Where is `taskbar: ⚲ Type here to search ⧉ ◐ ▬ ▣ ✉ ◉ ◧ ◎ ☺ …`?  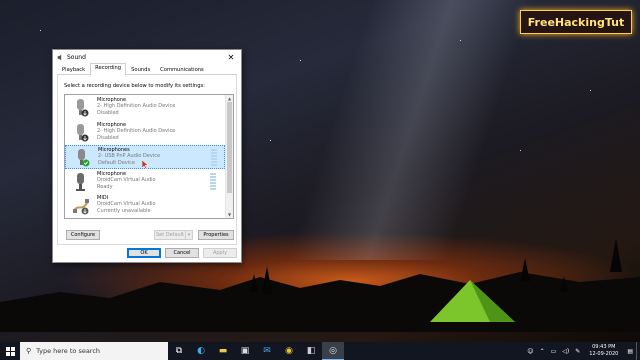
taskbar: ⚲ Type here to search ⧉ ◐ ▬ ▣ ✉ ◉ ◧ ◎ ☺ … is located at coordinates (320, 351).